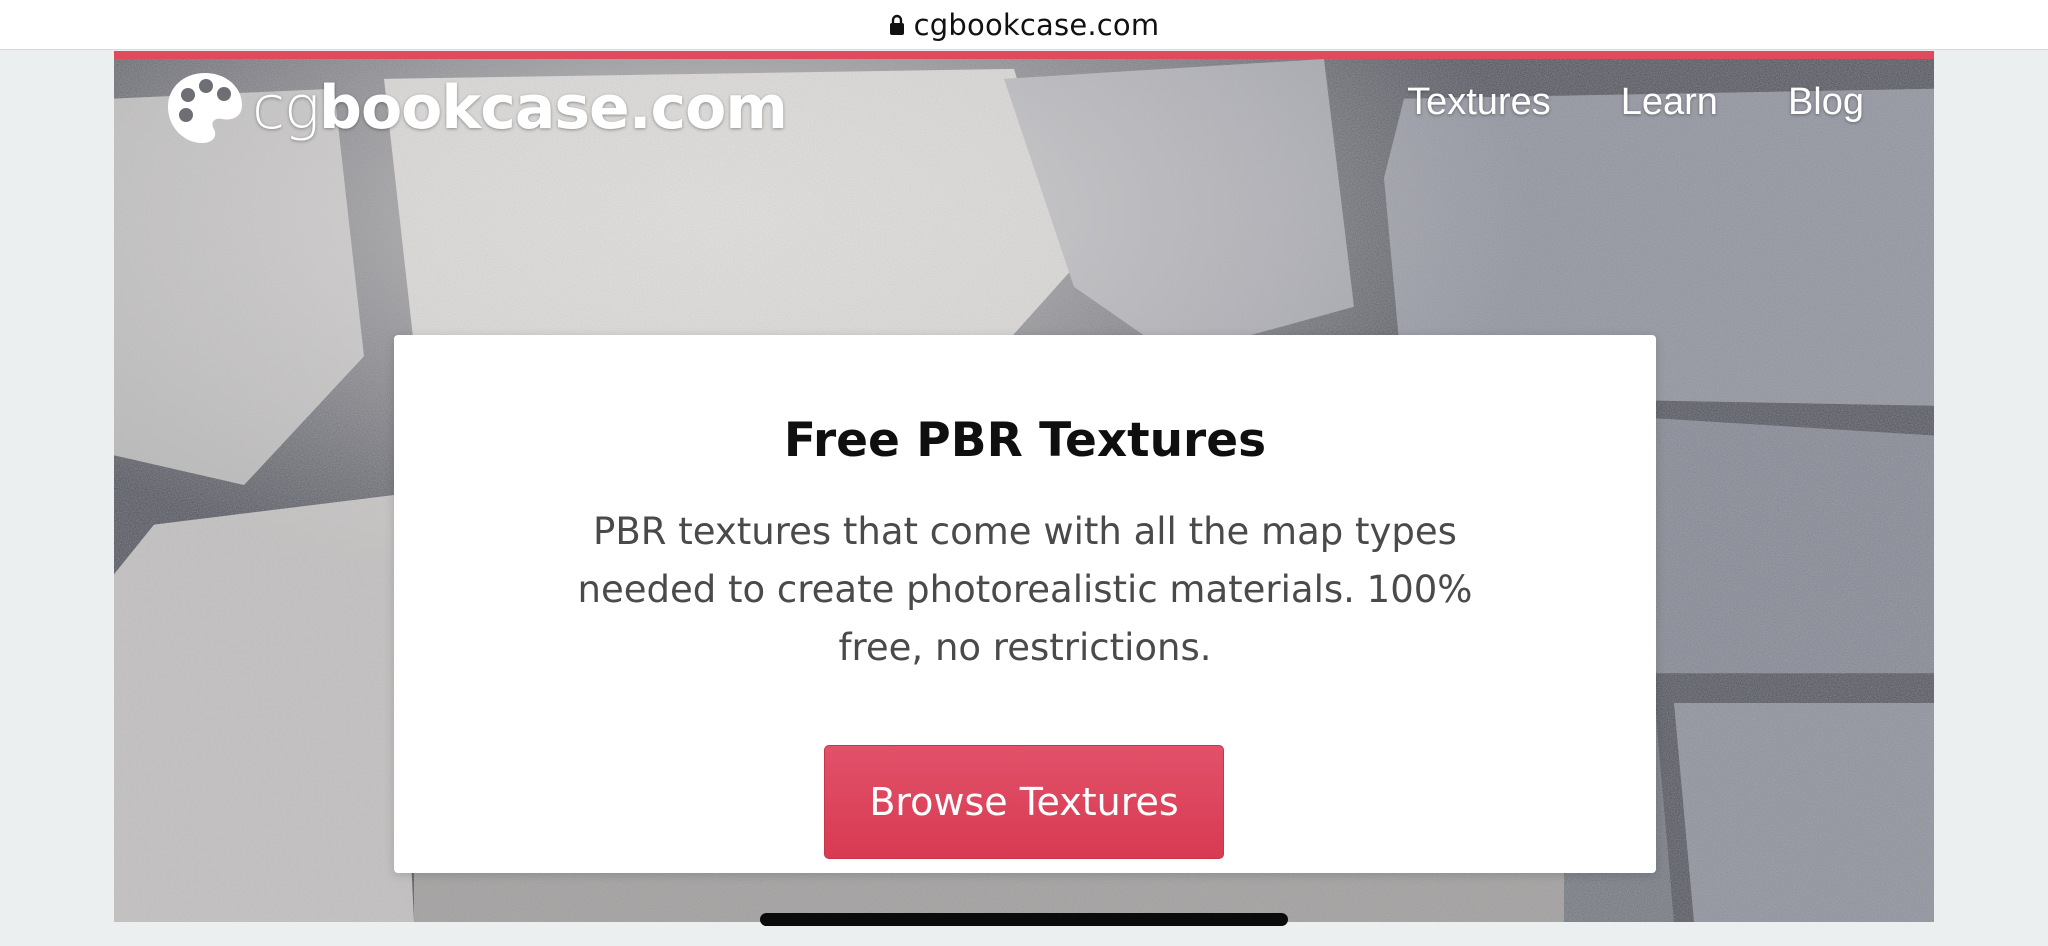 This screenshot has height=946, width=2048. I want to click on home-indicator, so click(1024, 919).